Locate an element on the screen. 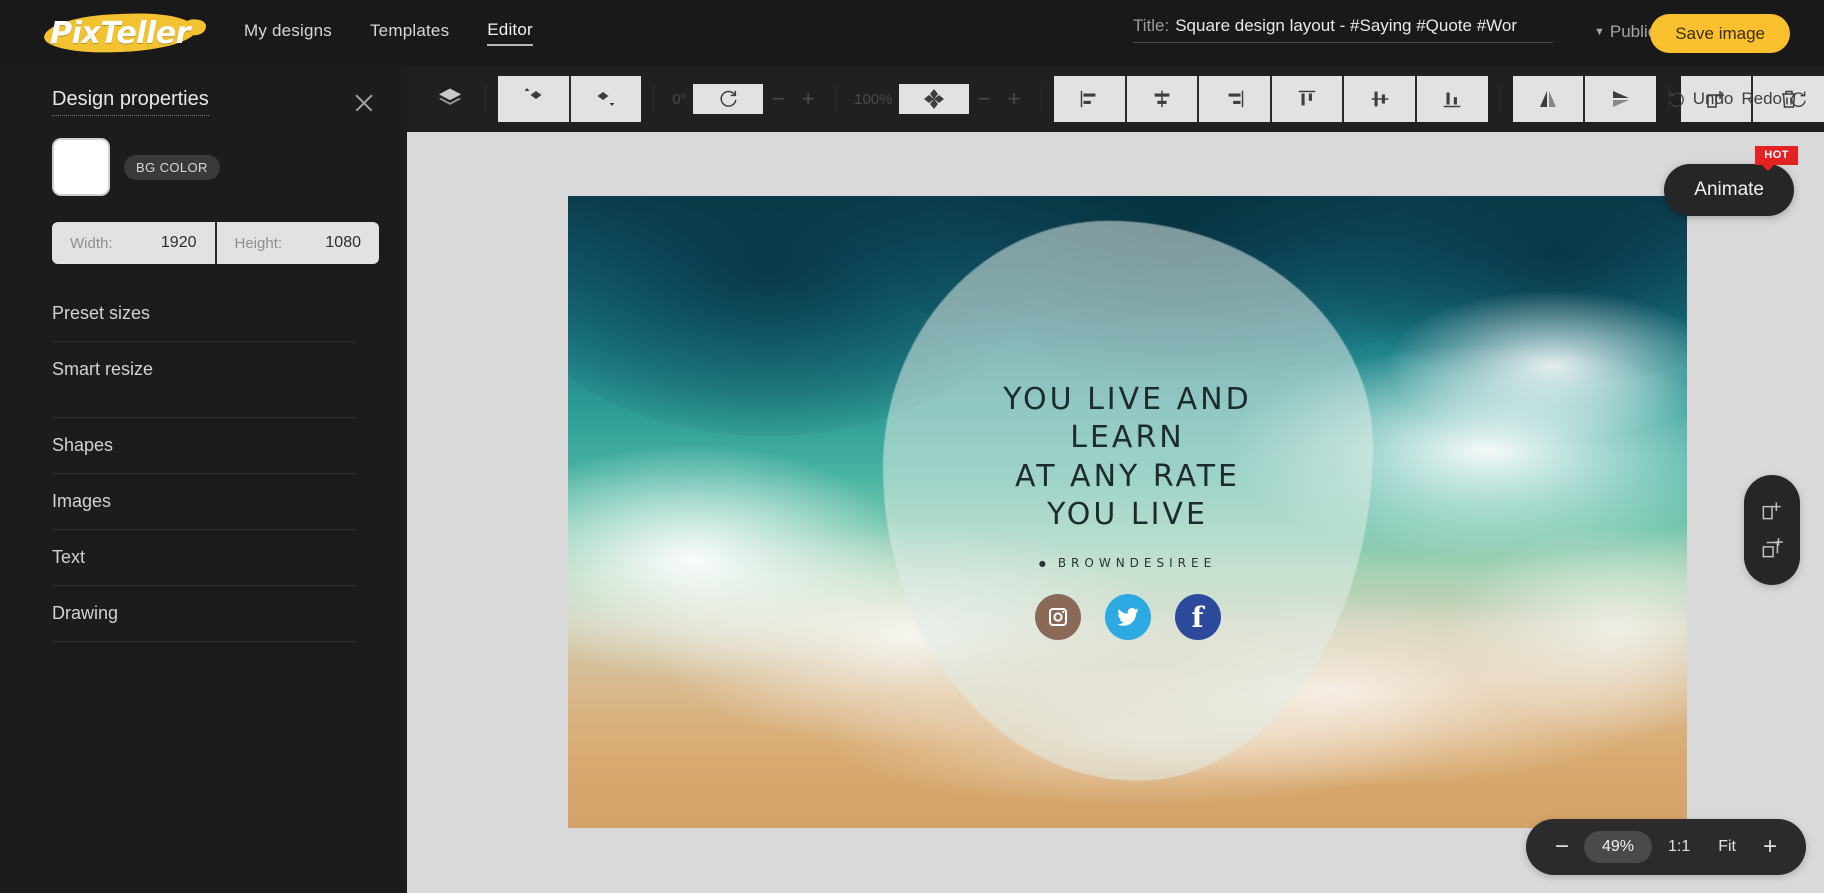 The width and height of the screenshot is (1824, 893). zoom-controls: − 49% 1:1 Fit + is located at coordinates (1665, 847).